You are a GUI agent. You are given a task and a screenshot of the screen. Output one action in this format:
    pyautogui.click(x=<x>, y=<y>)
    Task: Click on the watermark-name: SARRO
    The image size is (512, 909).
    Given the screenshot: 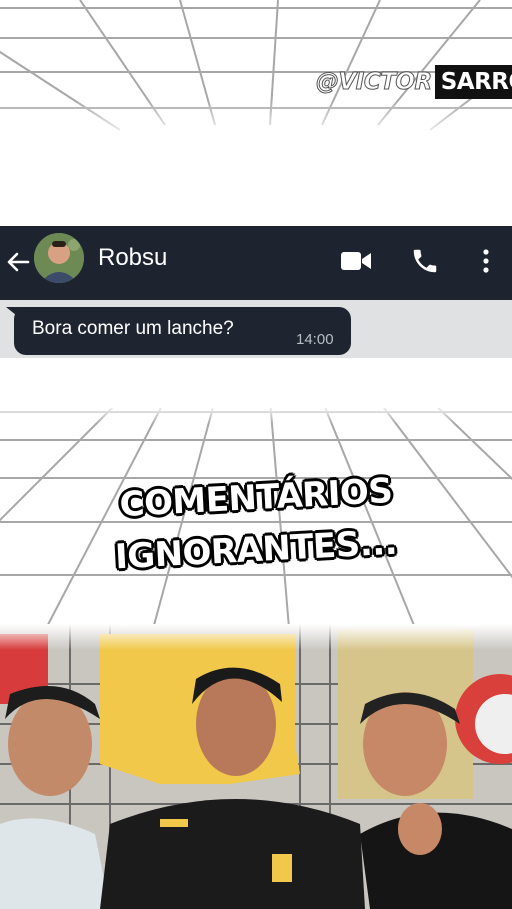 What is the action you would take?
    pyautogui.click(x=473, y=82)
    